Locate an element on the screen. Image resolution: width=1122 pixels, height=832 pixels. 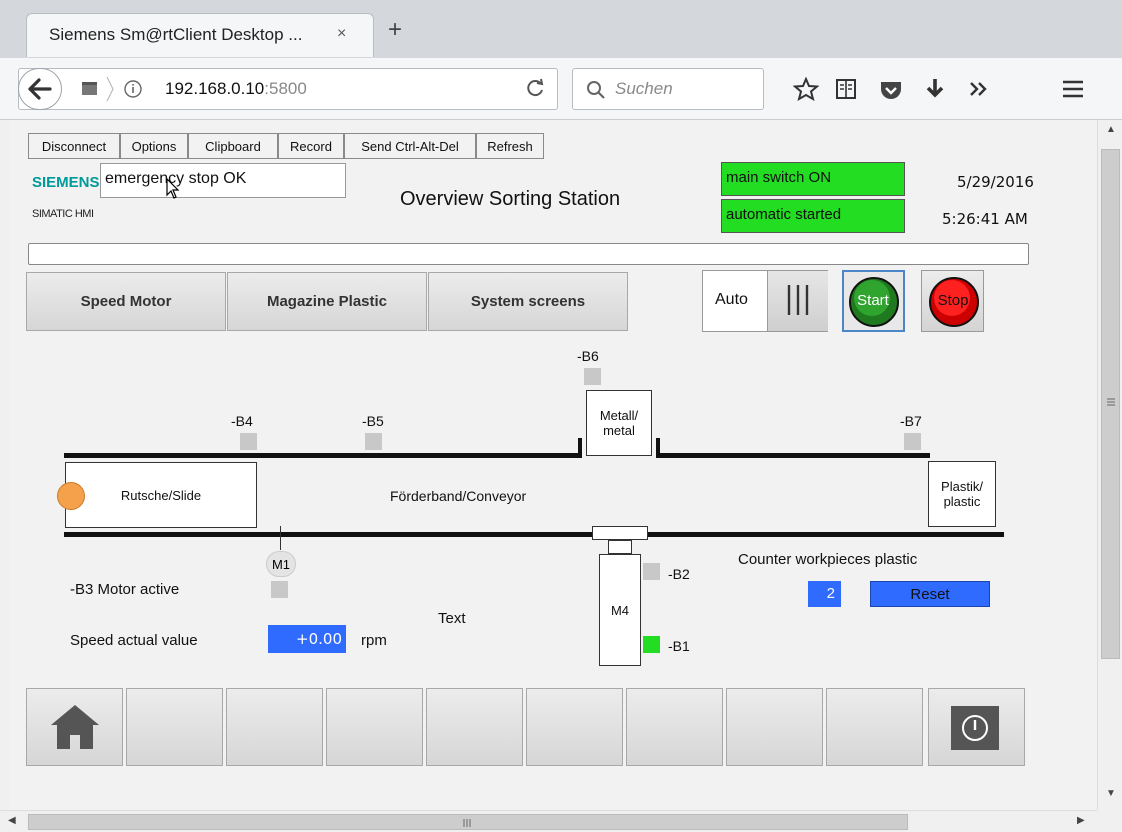
bookmark-star-icon is located at coordinates (806, 89).